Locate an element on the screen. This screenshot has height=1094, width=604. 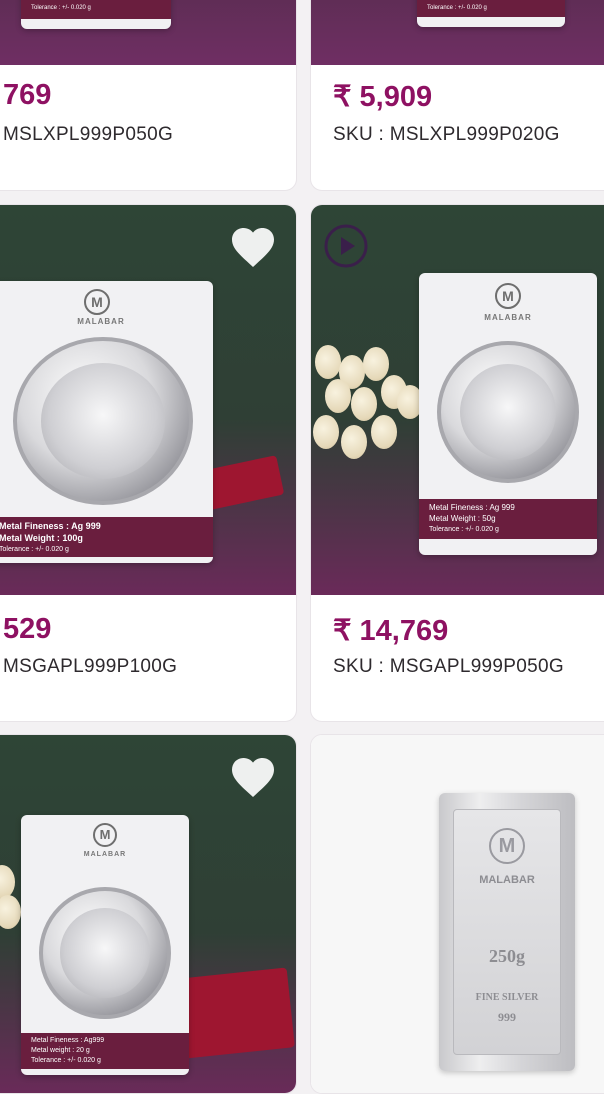
bar-purity-label: FINE SILVER is located at coordinates (507, 997).